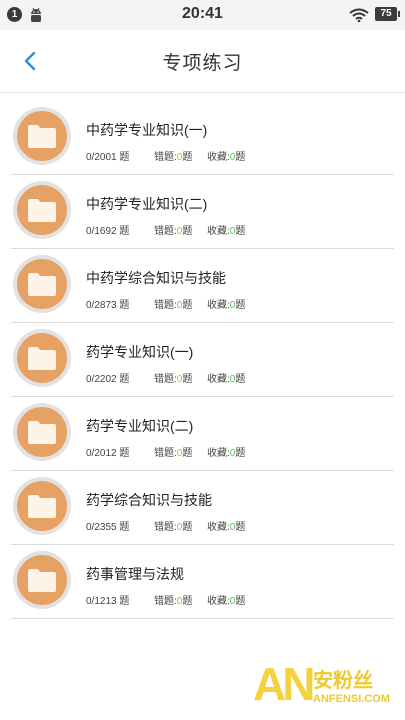  Describe the element at coordinates (166, 157) in the screenshot. I see `item-stats: 0/2001 题错题:0题 收藏:0题` at that location.